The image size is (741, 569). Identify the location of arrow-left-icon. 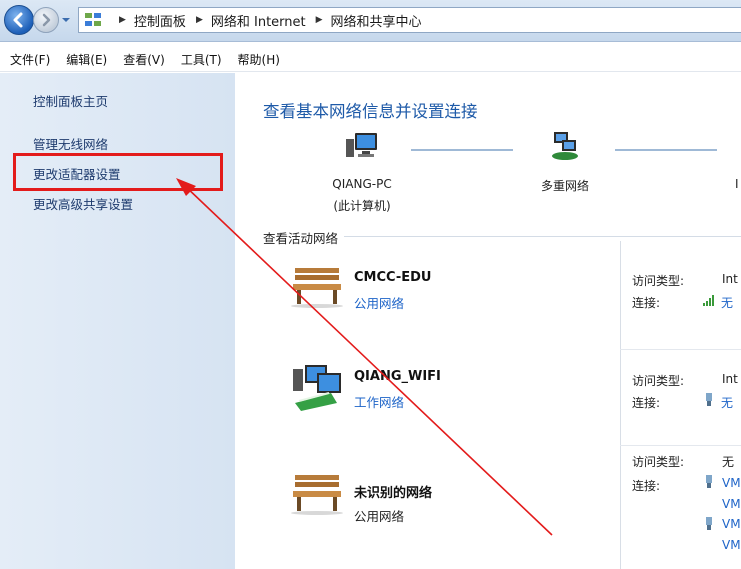
(18, 20).